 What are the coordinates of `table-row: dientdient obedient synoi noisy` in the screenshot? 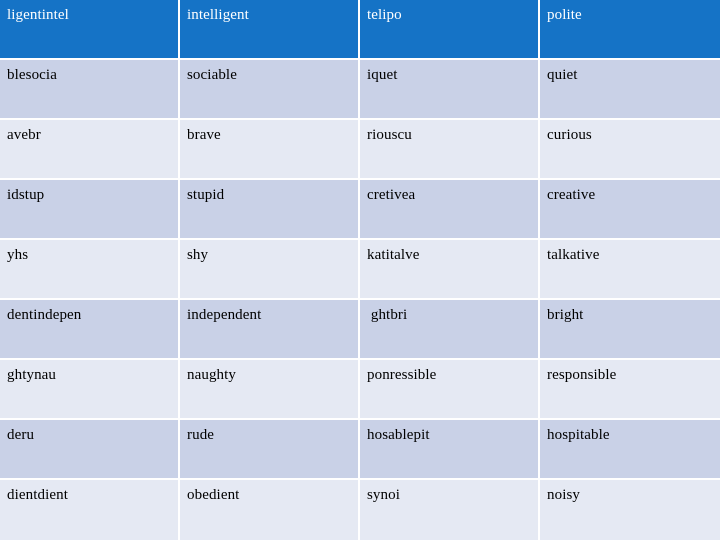 It's located at (360, 510).